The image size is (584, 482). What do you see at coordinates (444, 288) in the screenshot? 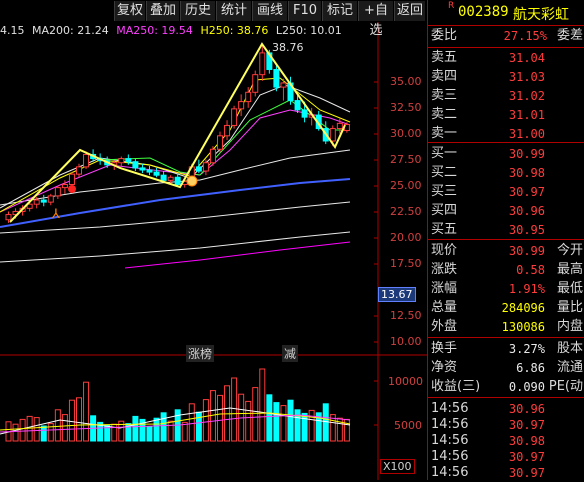
I see `quote-row-label: 涨幅` at bounding box center [444, 288].